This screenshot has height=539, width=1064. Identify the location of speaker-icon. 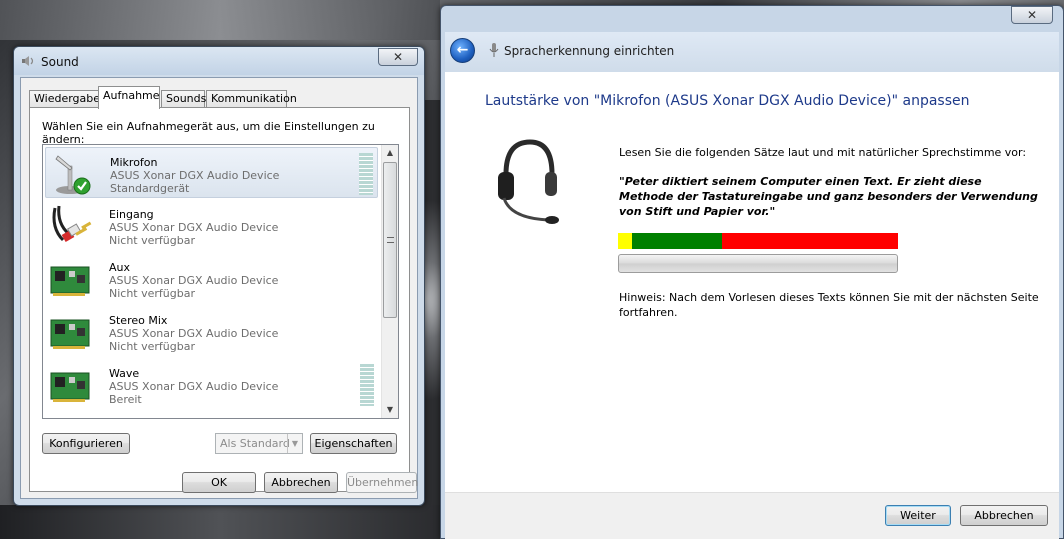
(28, 61).